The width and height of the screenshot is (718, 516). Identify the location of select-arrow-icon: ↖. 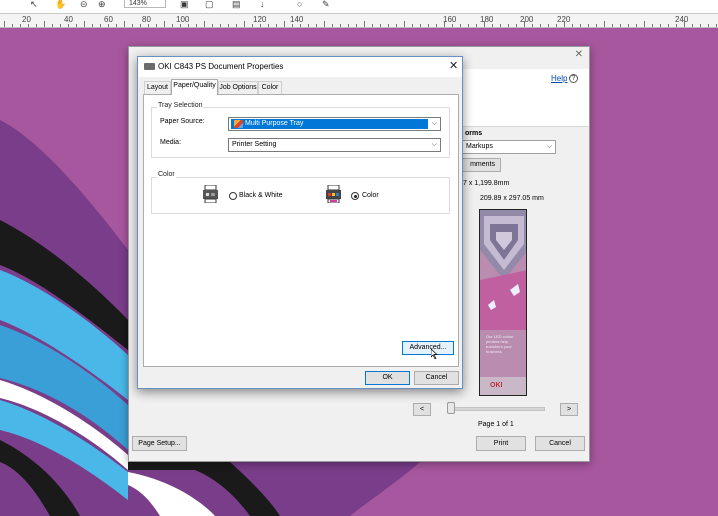
(34, 4).